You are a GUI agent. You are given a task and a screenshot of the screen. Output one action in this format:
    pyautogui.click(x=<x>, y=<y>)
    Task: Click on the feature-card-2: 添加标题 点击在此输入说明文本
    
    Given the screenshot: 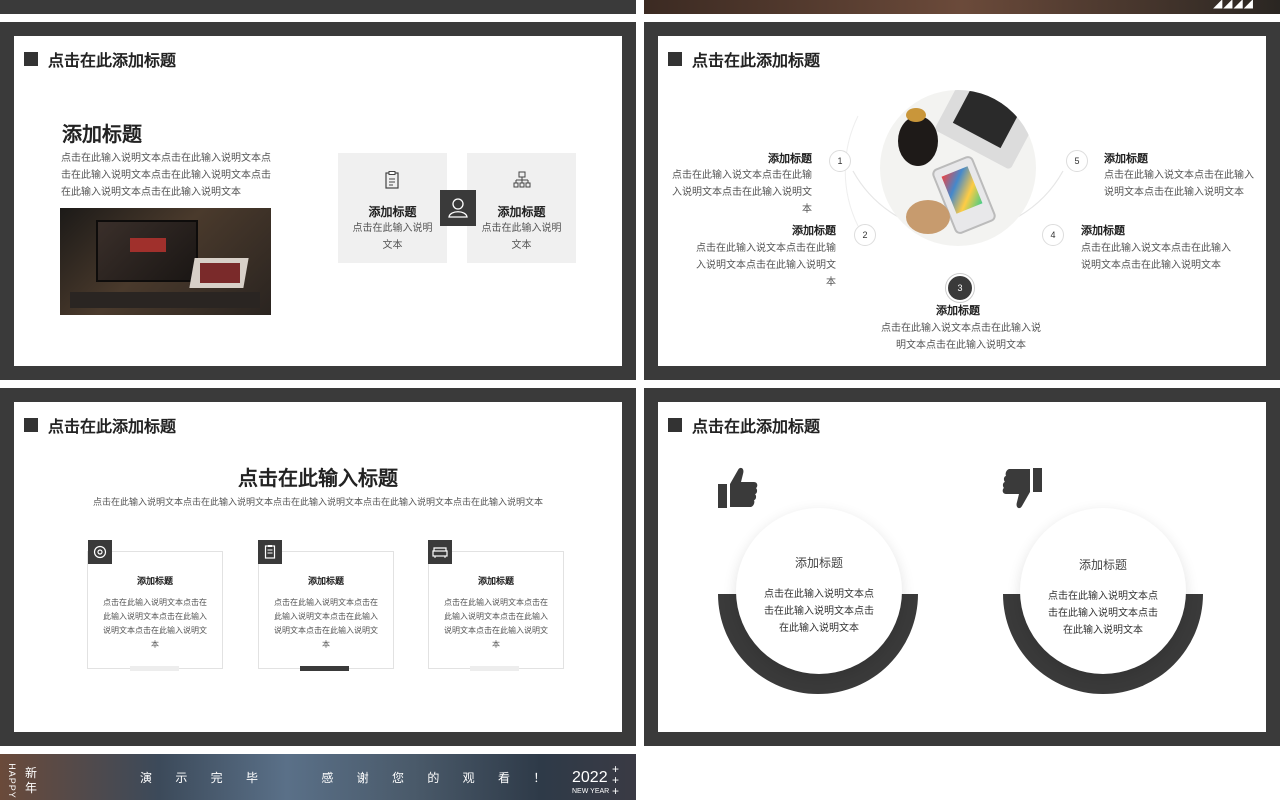 What is the action you would take?
    pyautogui.click(x=521, y=208)
    